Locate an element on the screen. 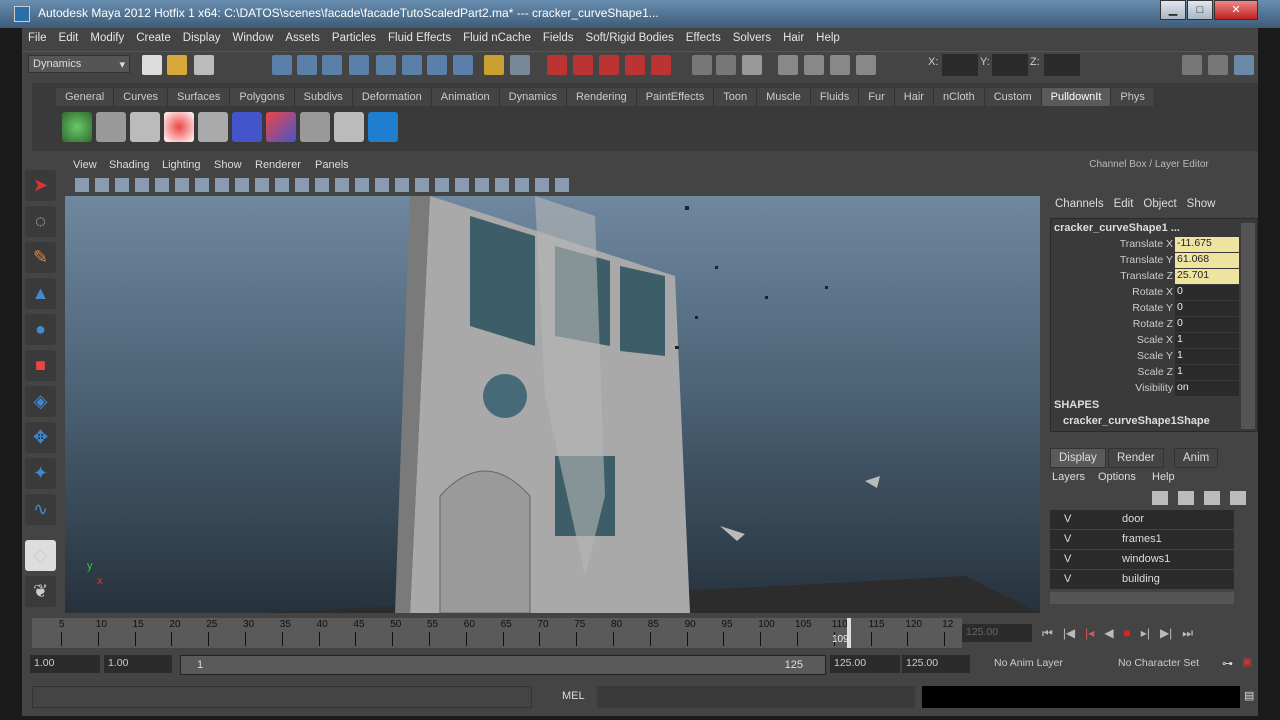  menu-modify: Modify is located at coordinates (107, 40).